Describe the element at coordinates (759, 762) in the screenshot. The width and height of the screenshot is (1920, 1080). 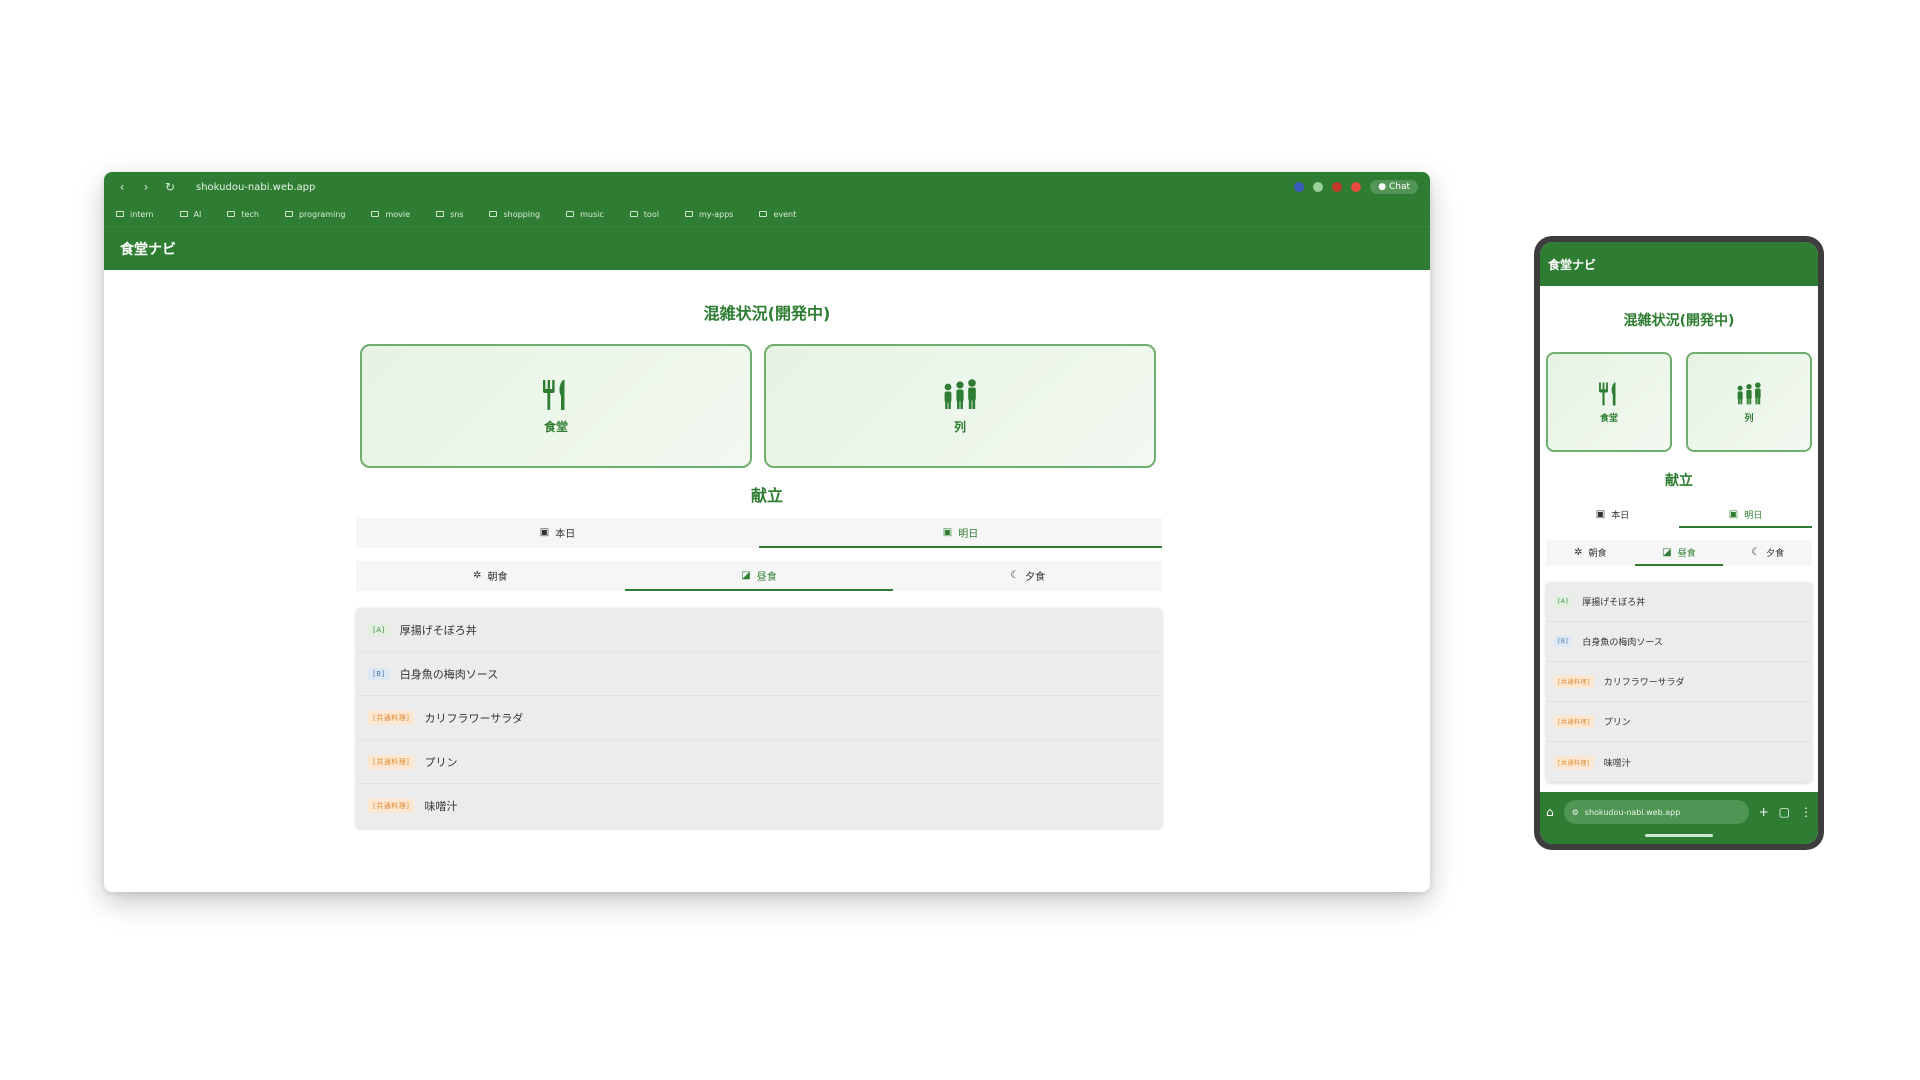
I see `list-item: [共通料理] プリン` at that location.